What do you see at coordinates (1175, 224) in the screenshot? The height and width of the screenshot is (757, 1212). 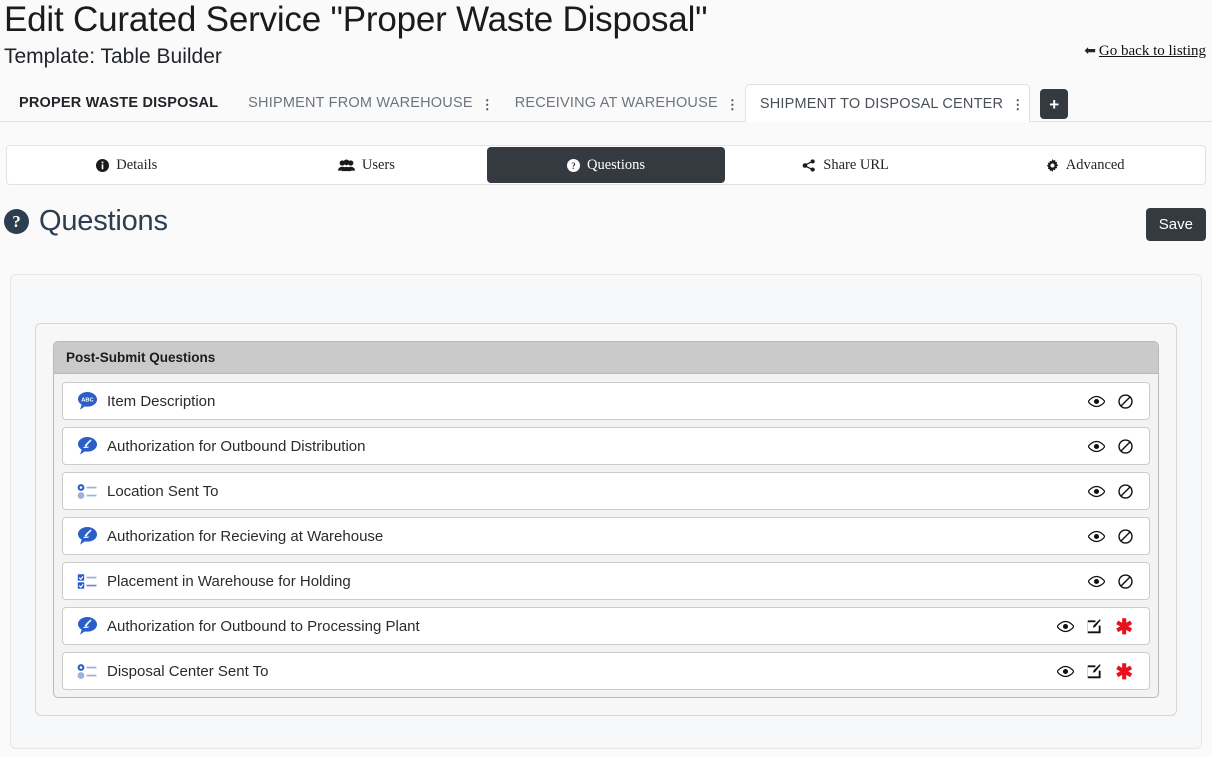 I see `save-button: Save` at bounding box center [1175, 224].